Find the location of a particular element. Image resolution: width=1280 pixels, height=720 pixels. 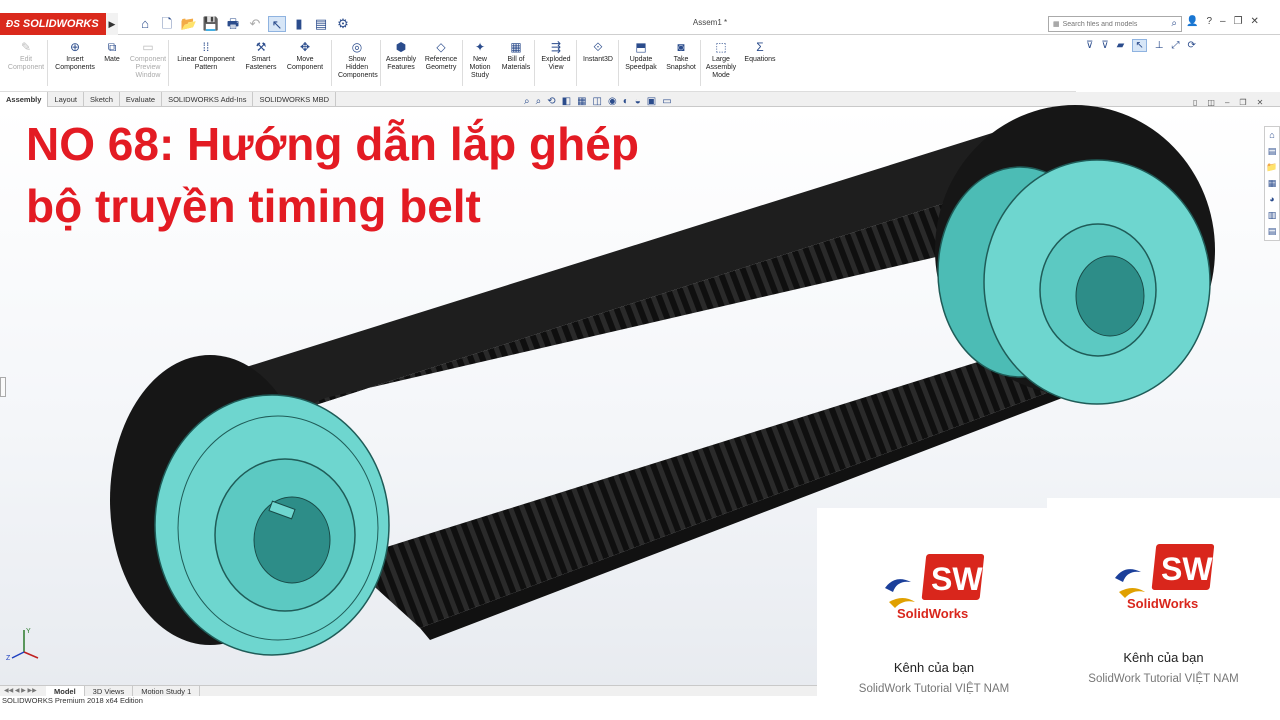

heads-up-toolbar: ⌕ ⌕ ⟲ ◧ ▦ ◫ ◉ ◐ ◒ ▣ ▭ is located at coordinates (598, 101).